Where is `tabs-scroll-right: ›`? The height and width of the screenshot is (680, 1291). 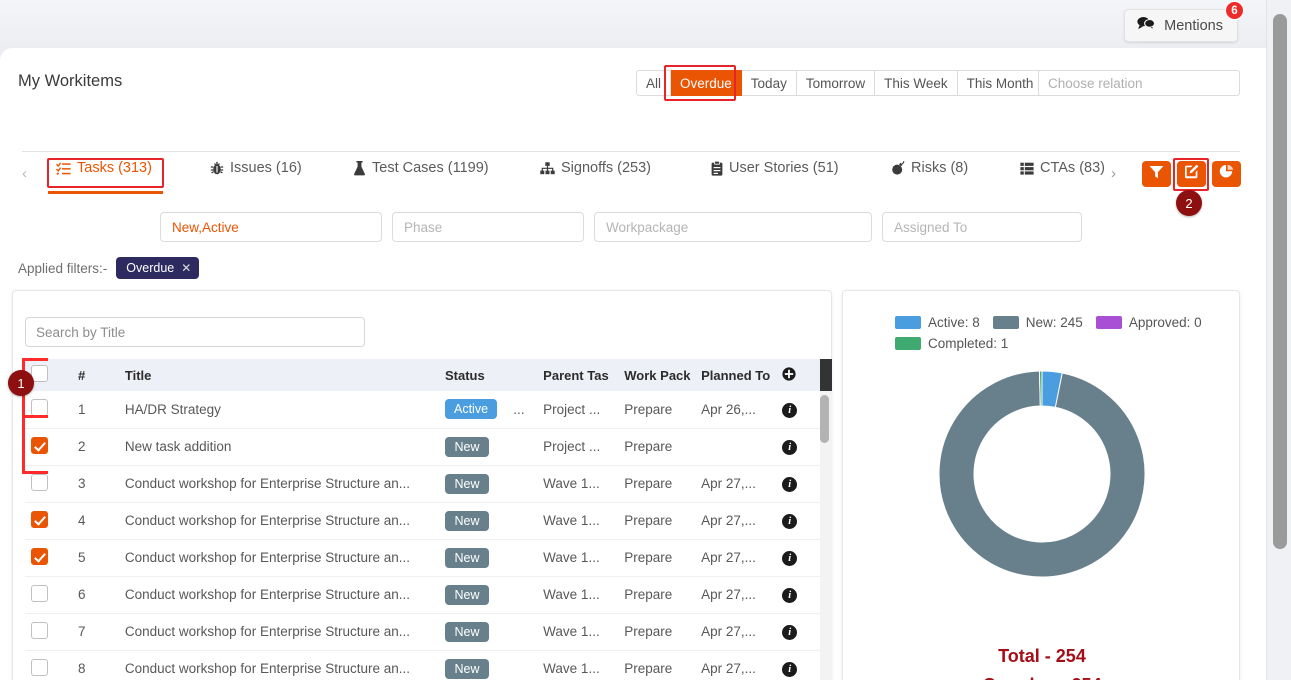
tabs-scroll-right: › is located at coordinates (1113, 173).